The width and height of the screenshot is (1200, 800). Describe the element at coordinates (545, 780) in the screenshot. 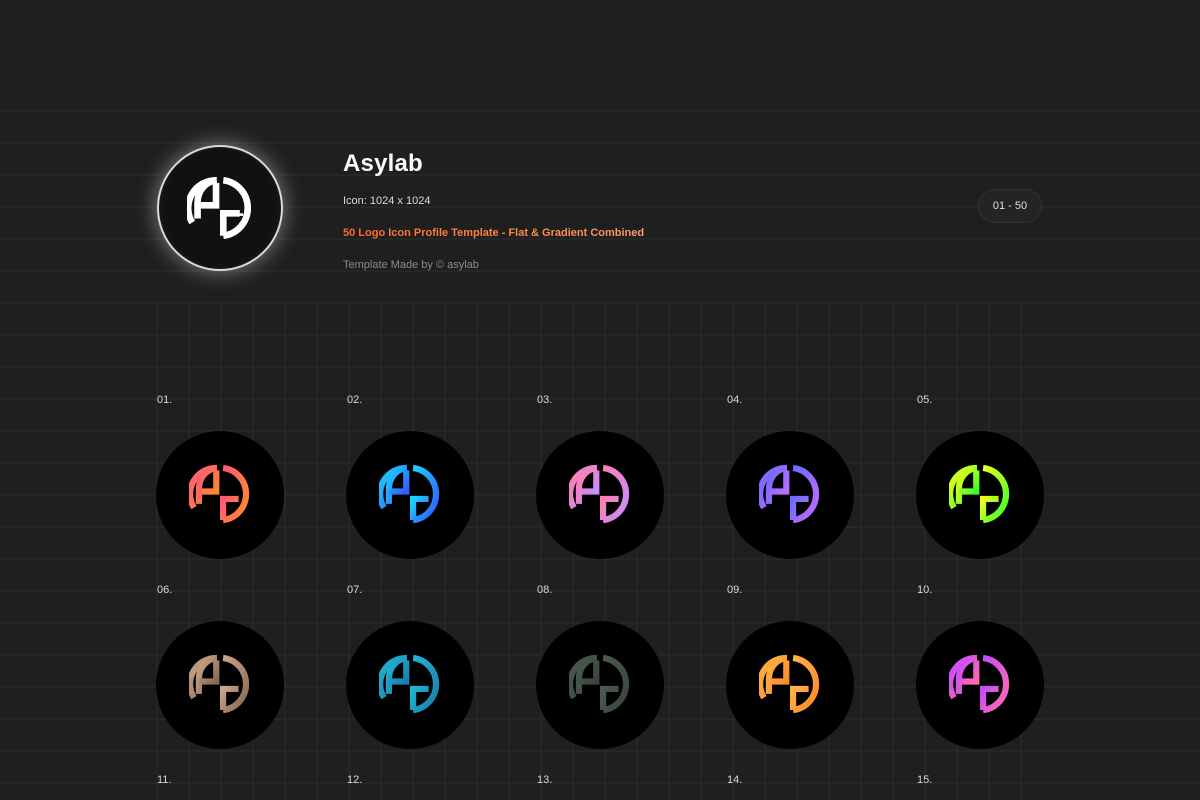

I see `item-number-label: 13.` at that location.